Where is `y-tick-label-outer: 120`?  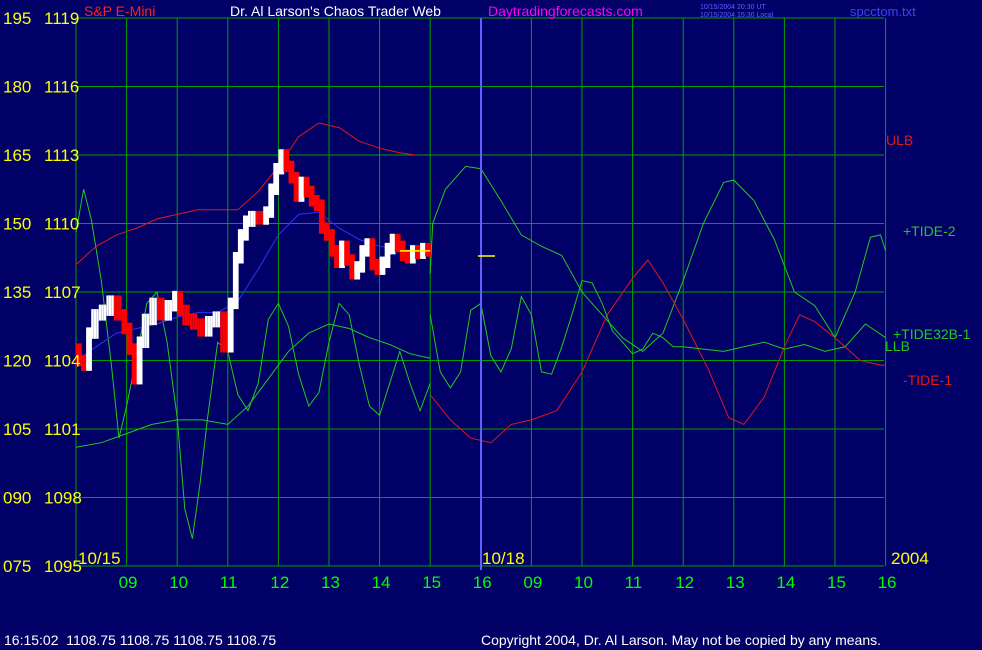
y-tick-label-outer: 120 is located at coordinates (17, 361).